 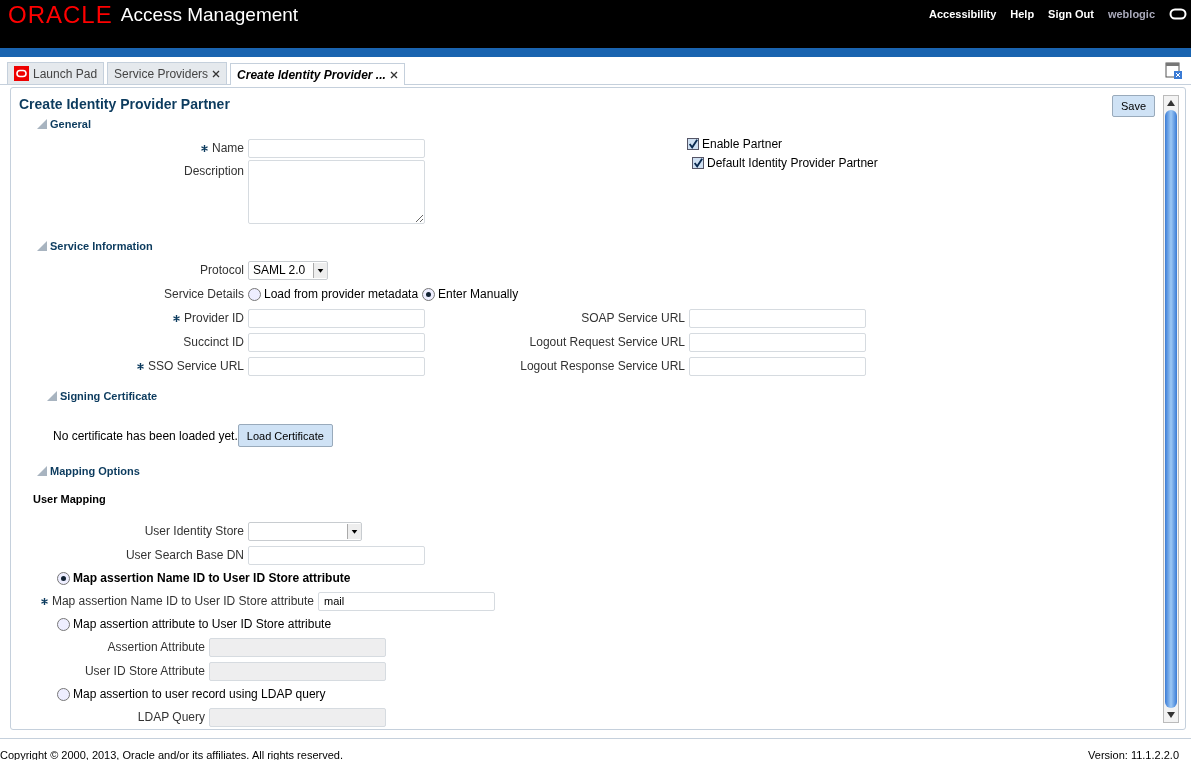 What do you see at coordinates (193, 531) in the screenshot?
I see `field-label: User Identity Store` at bounding box center [193, 531].